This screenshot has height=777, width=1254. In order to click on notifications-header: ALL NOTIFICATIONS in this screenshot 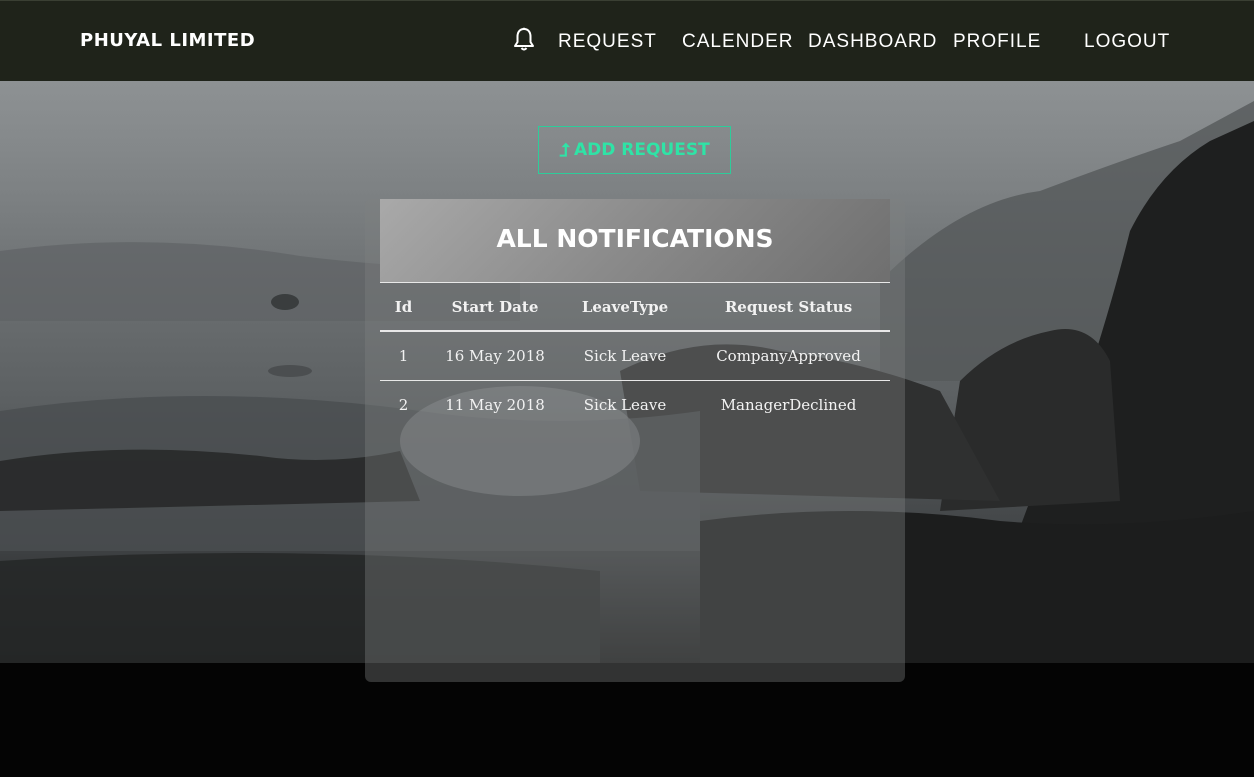, I will do `click(635, 241)`.